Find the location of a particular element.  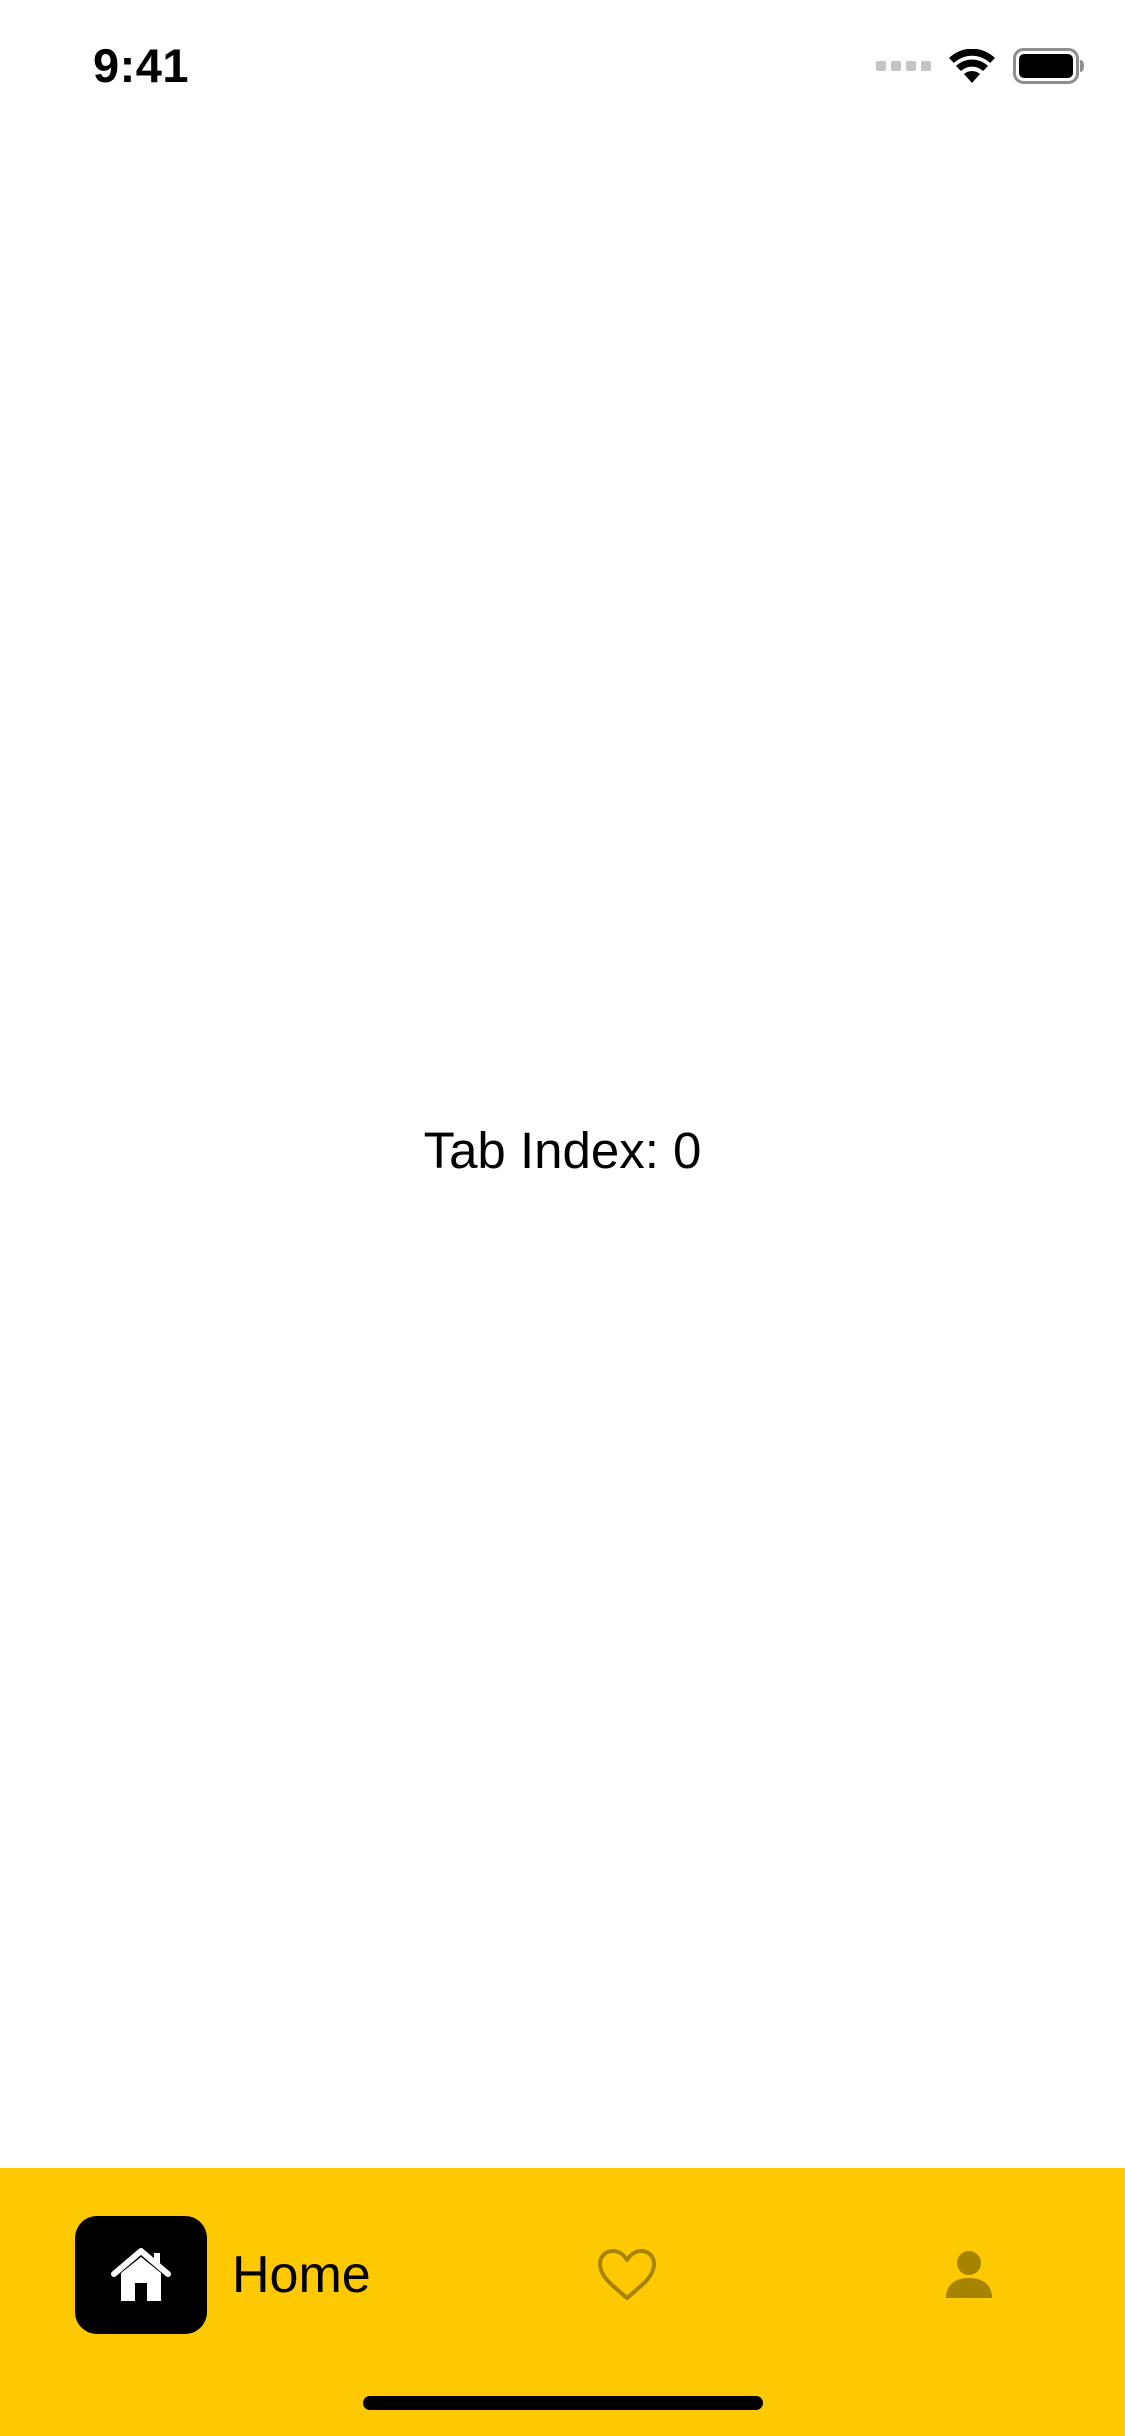

tab-profile is located at coordinates (969, 2277).